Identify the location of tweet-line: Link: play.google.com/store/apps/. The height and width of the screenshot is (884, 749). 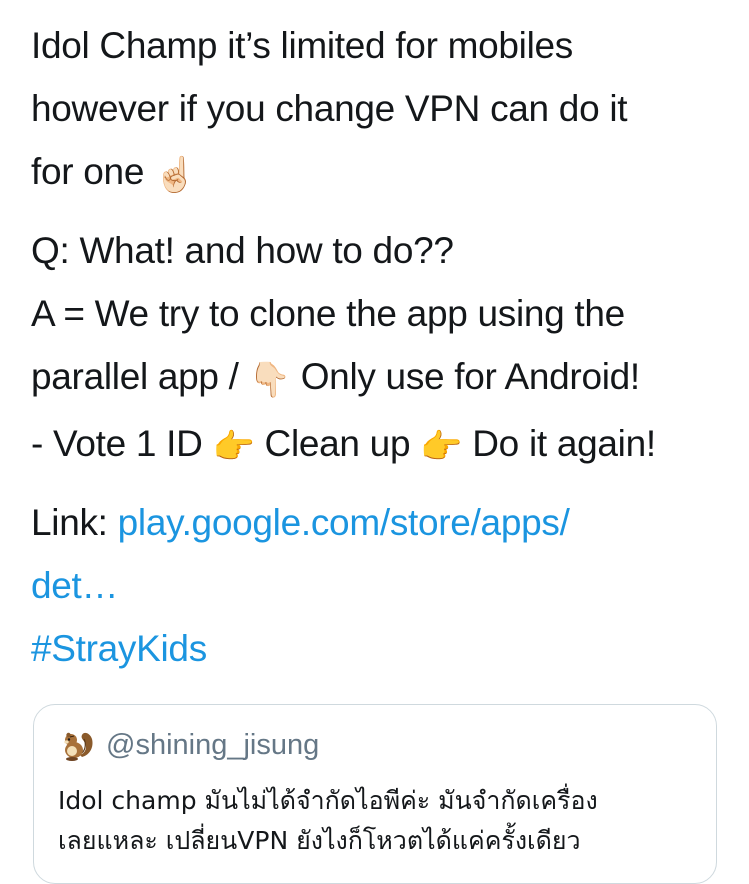
(381, 522).